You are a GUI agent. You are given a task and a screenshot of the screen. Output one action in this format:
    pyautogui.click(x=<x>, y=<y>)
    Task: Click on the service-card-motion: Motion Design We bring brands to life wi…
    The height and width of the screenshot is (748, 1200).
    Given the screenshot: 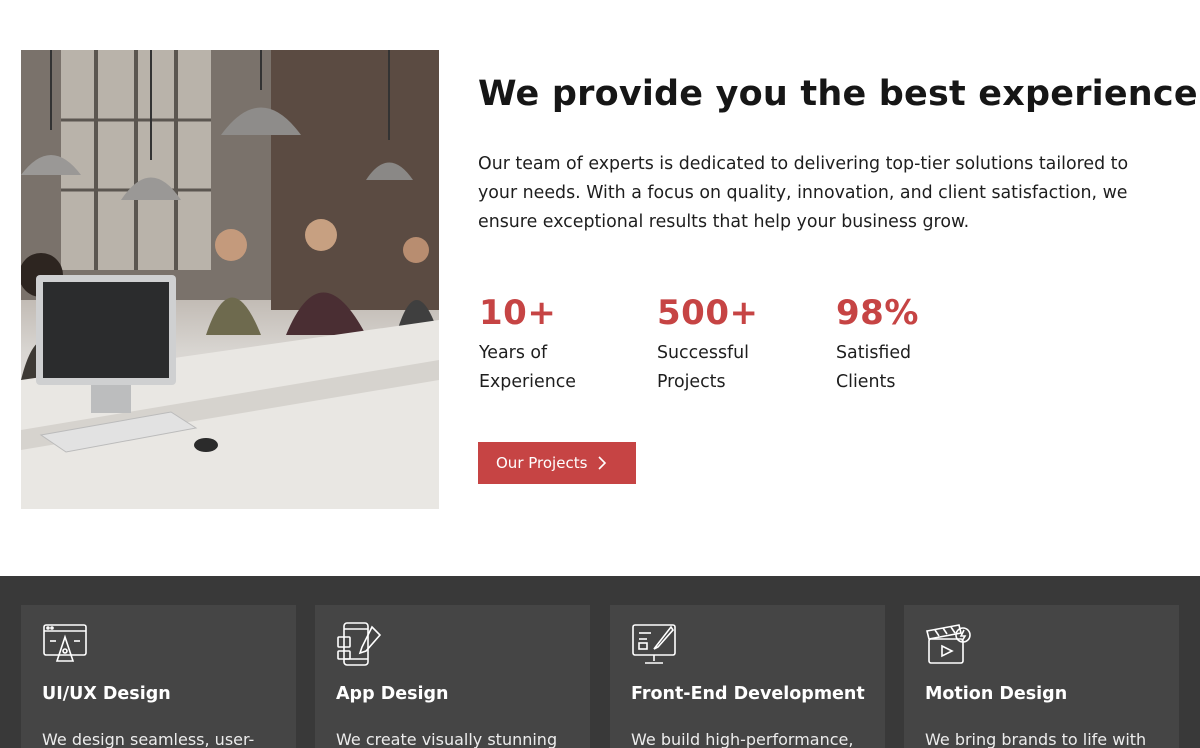 What is the action you would take?
    pyautogui.click(x=1041, y=676)
    